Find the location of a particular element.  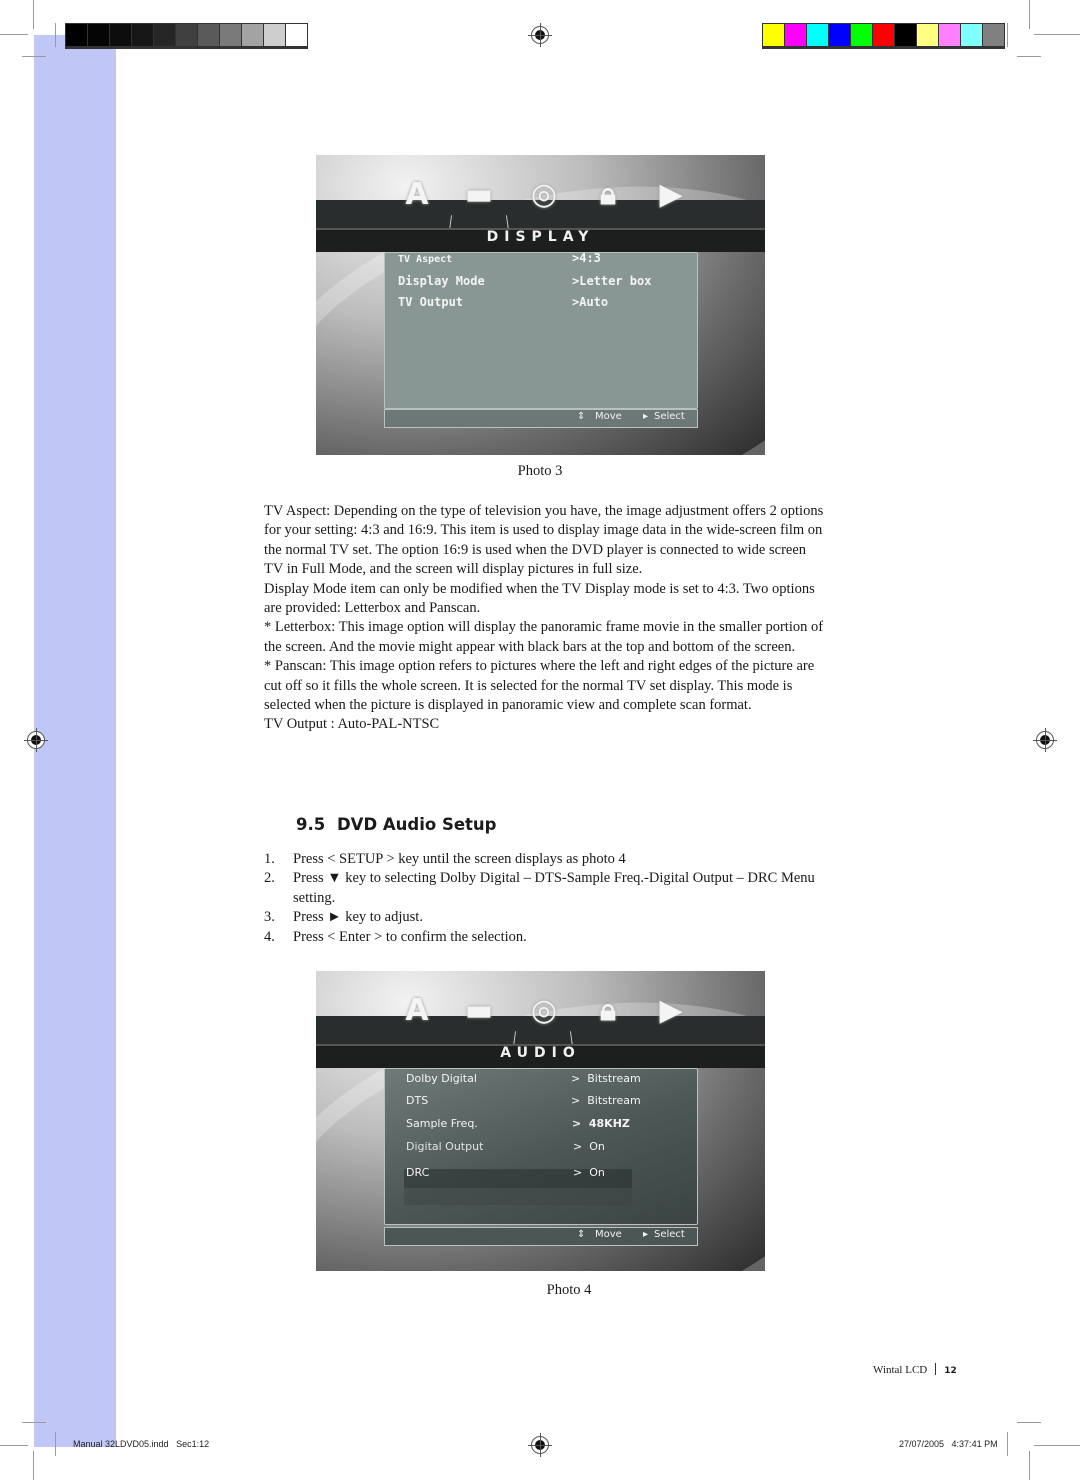

photo4-caption: Photo 4 is located at coordinates (569, 1290).